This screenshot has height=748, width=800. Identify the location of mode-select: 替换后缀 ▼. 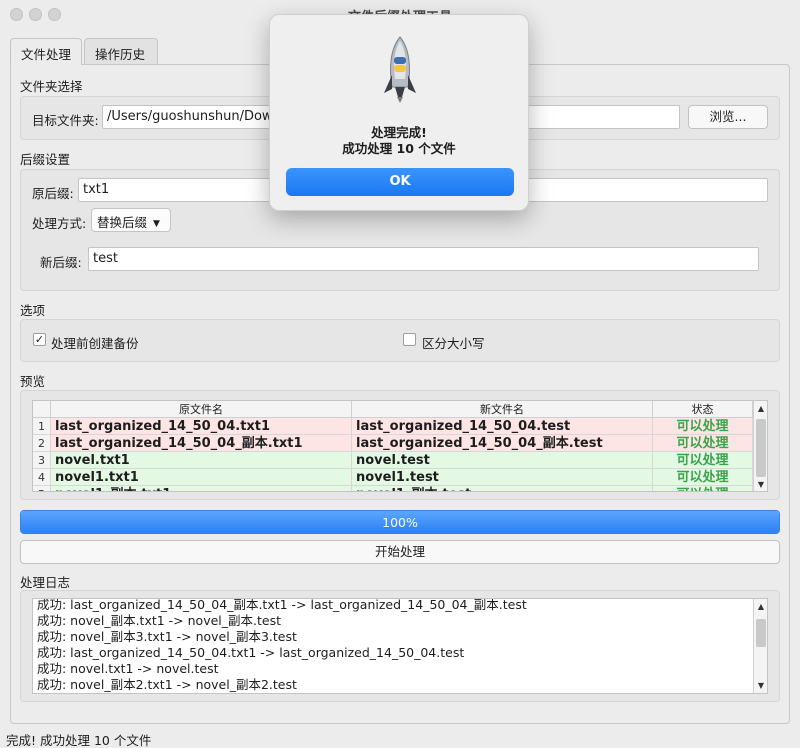
(131, 220).